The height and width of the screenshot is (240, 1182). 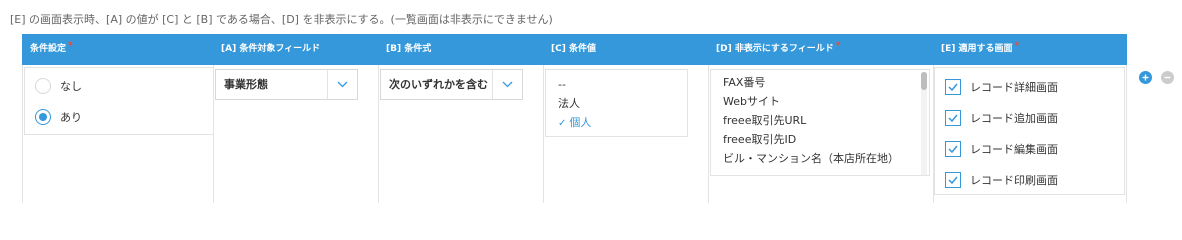 What do you see at coordinates (43, 117) in the screenshot?
I see `radio-button-selected` at bounding box center [43, 117].